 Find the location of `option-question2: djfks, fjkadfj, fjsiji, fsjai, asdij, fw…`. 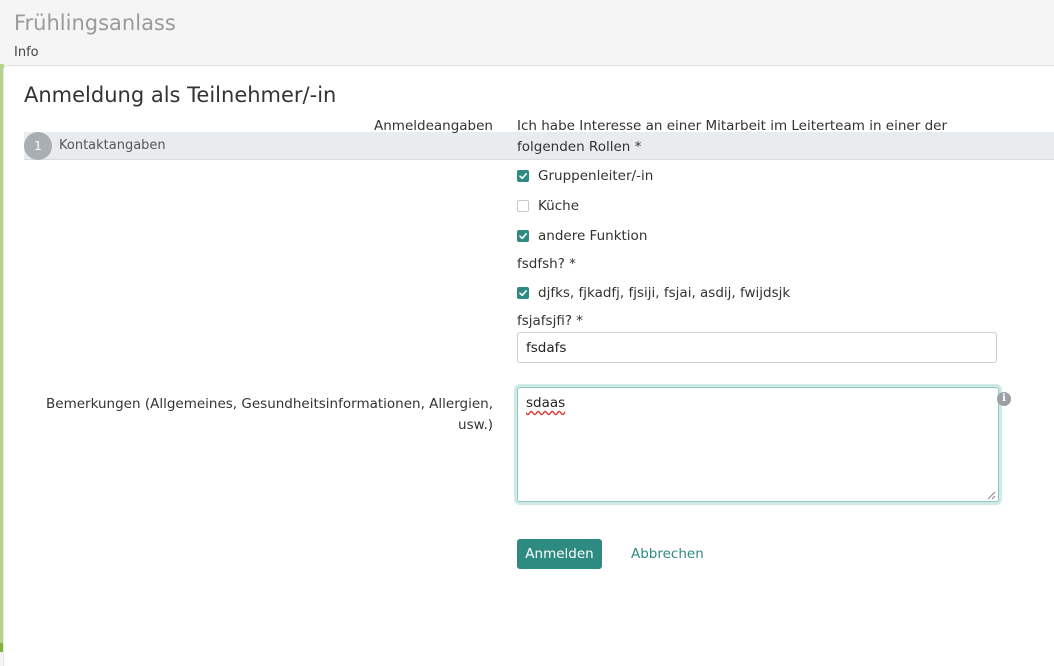

option-question2: djfks, fjkadfj, fjsiji, fsjai, asdij, fw… is located at coordinates (653, 293).